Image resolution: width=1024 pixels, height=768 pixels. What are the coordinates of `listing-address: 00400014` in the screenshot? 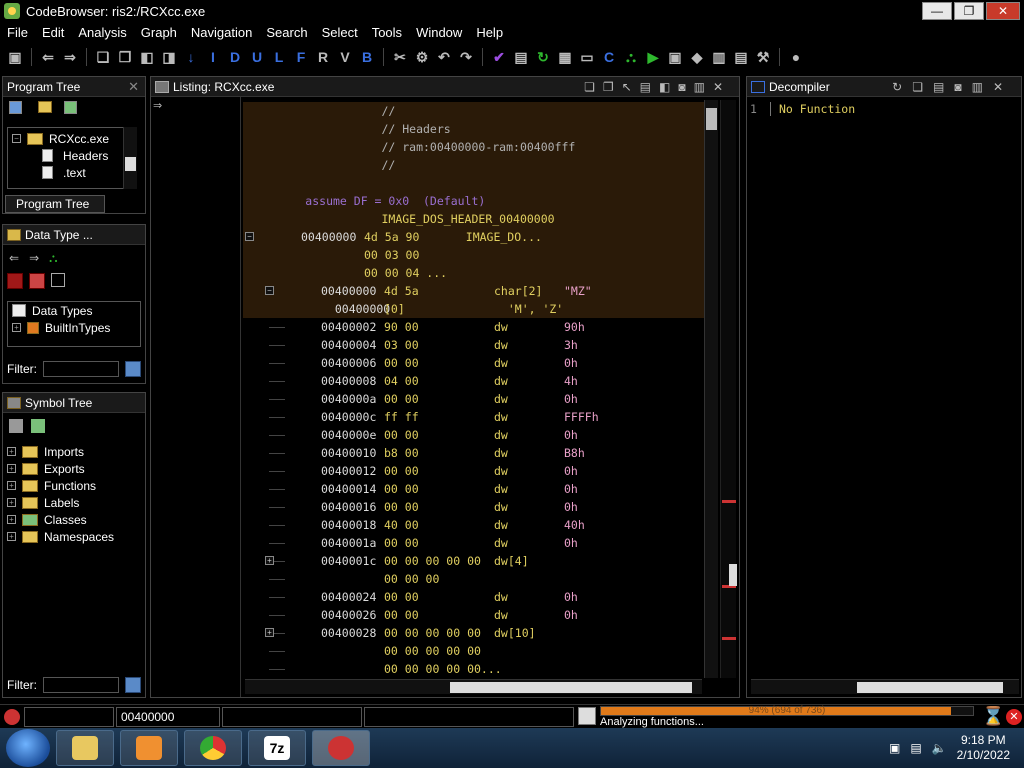 It's located at (348, 489).